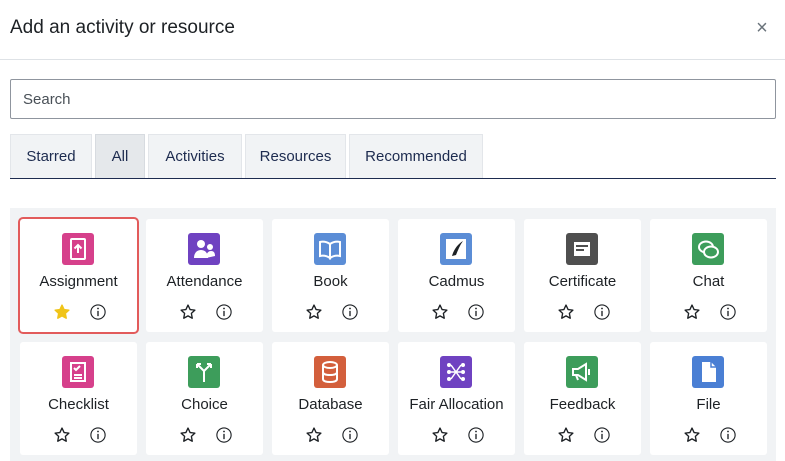 The height and width of the screenshot is (461, 785). Describe the element at coordinates (78, 372) in the screenshot. I see `checklist-icon` at that location.